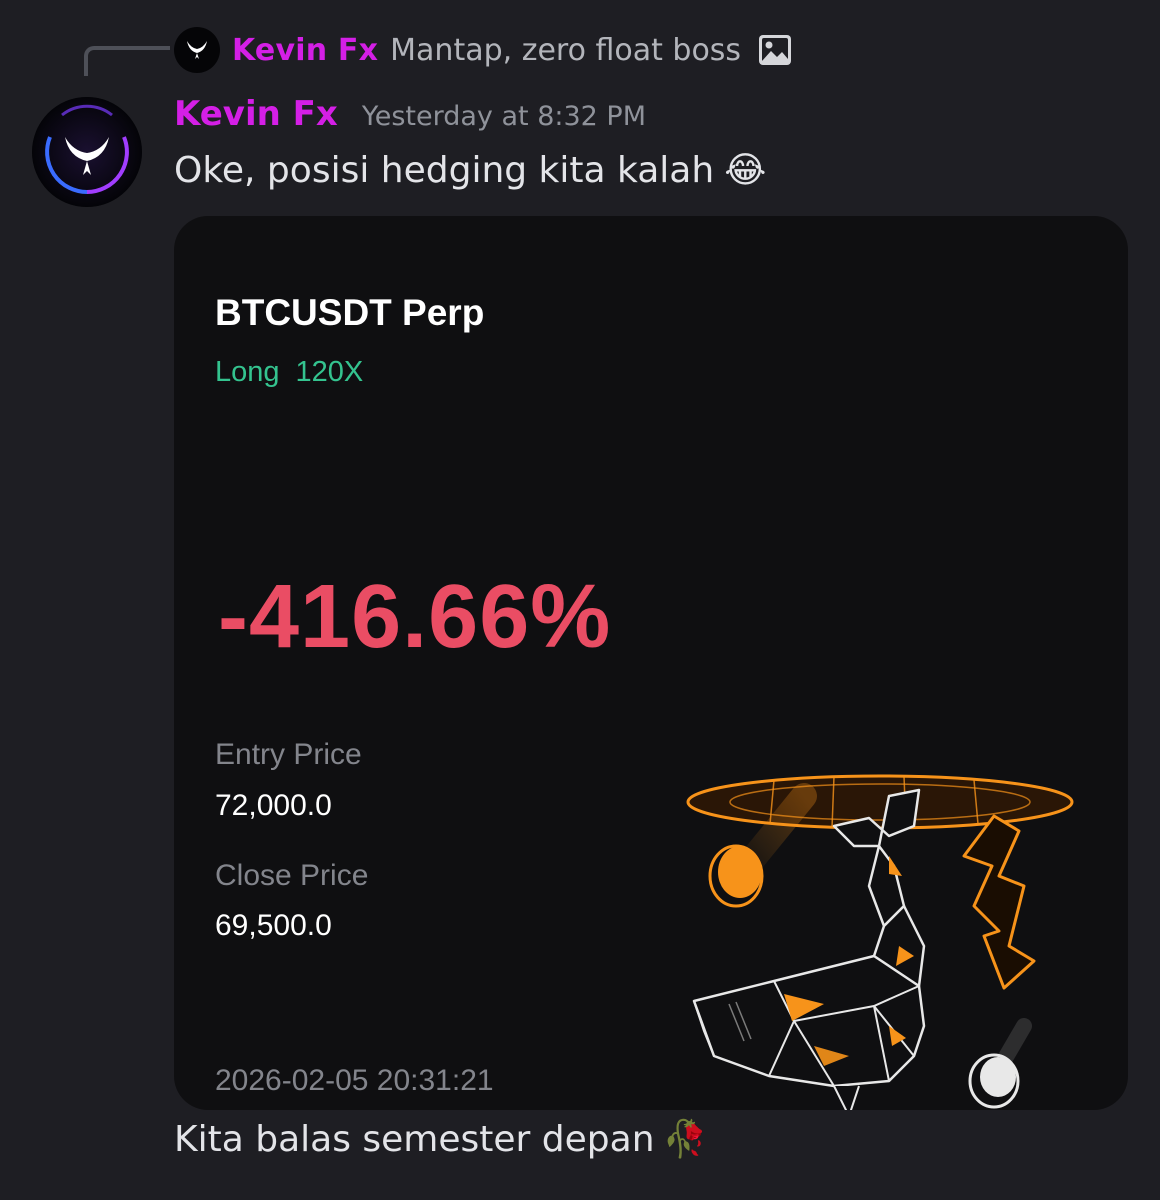 The width and height of the screenshot is (1160, 1200). Describe the element at coordinates (504, 116) in the screenshot. I see `message-timestamp: Yesterday at 8:32 PM` at that location.